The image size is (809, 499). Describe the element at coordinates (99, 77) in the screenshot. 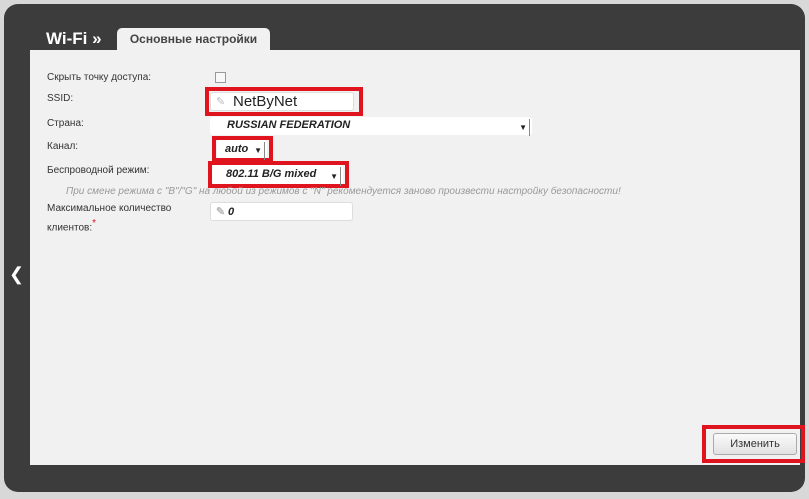

I see `hide-ap-label: Скрыть точку доступа:` at that location.